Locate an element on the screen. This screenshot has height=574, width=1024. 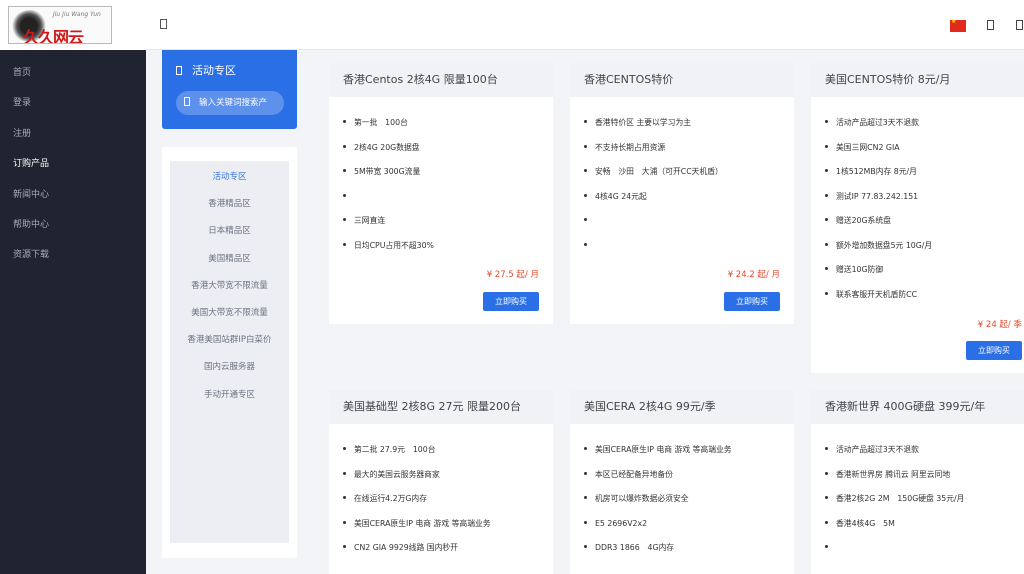
feature-item: DDR3 1866 4G内存 is located at coordinates (689, 548).